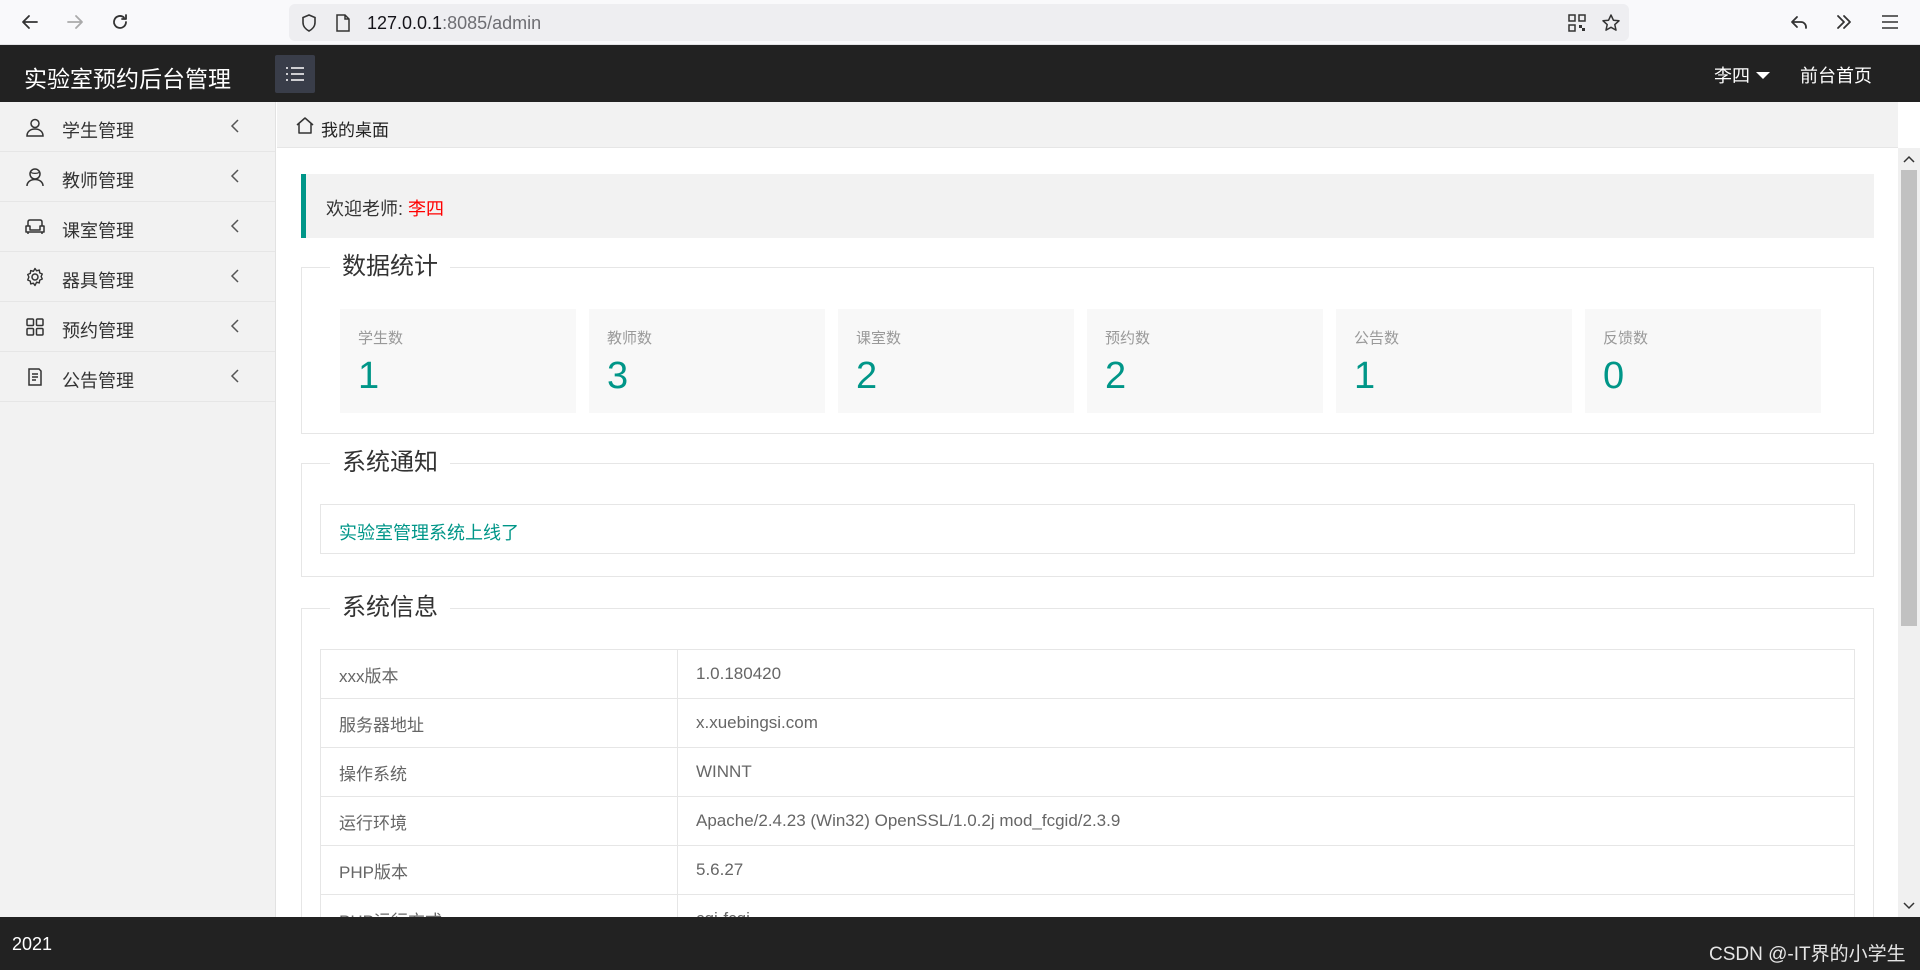  Describe the element at coordinates (707, 361) in the screenshot. I see `stat-card-teachers: 教师数 3` at that location.